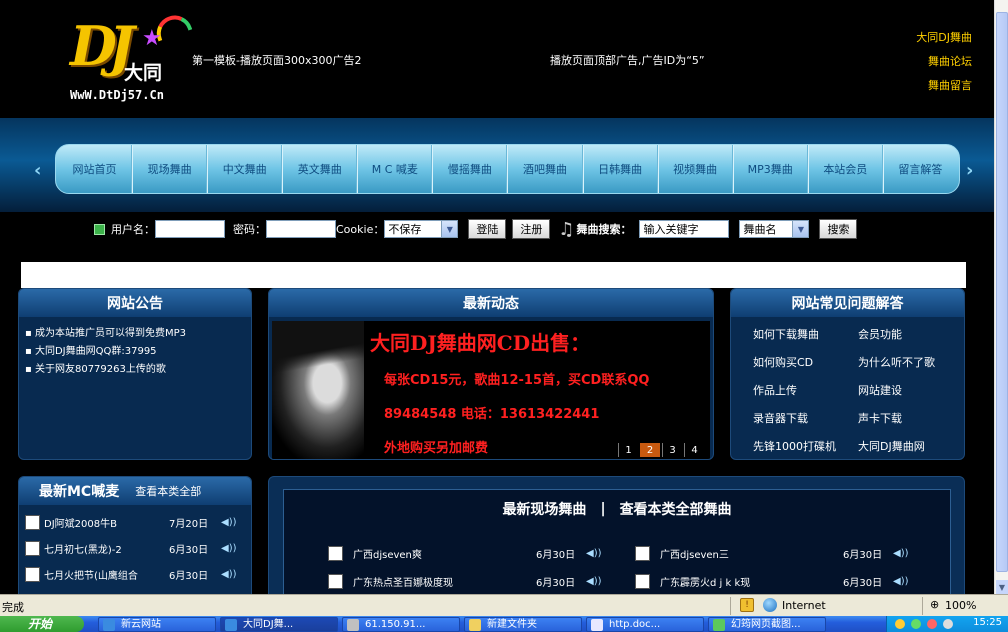 The height and width of the screenshot is (632, 1008). What do you see at coordinates (948, 624) in the screenshot?
I see `volume-icon` at bounding box center [948, 624].